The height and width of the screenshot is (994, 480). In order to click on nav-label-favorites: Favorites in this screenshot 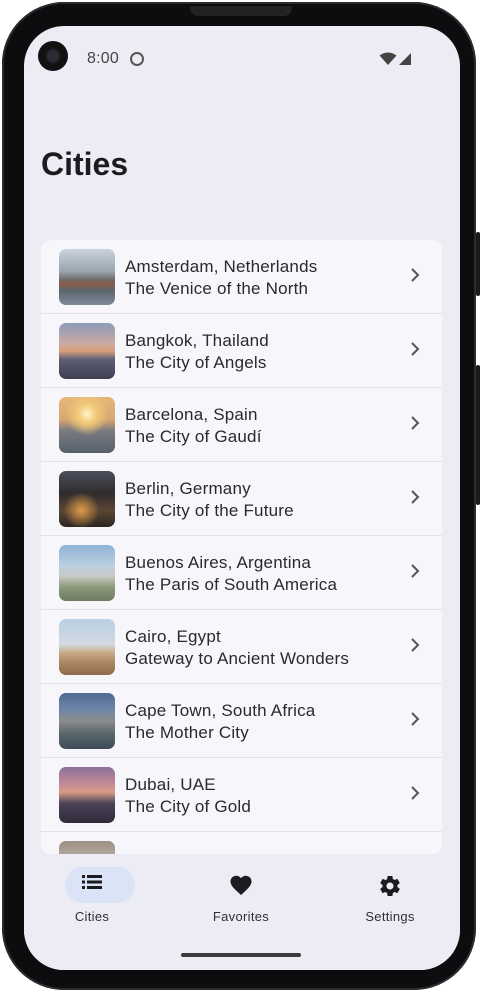, I will do `click(241, 916)`.